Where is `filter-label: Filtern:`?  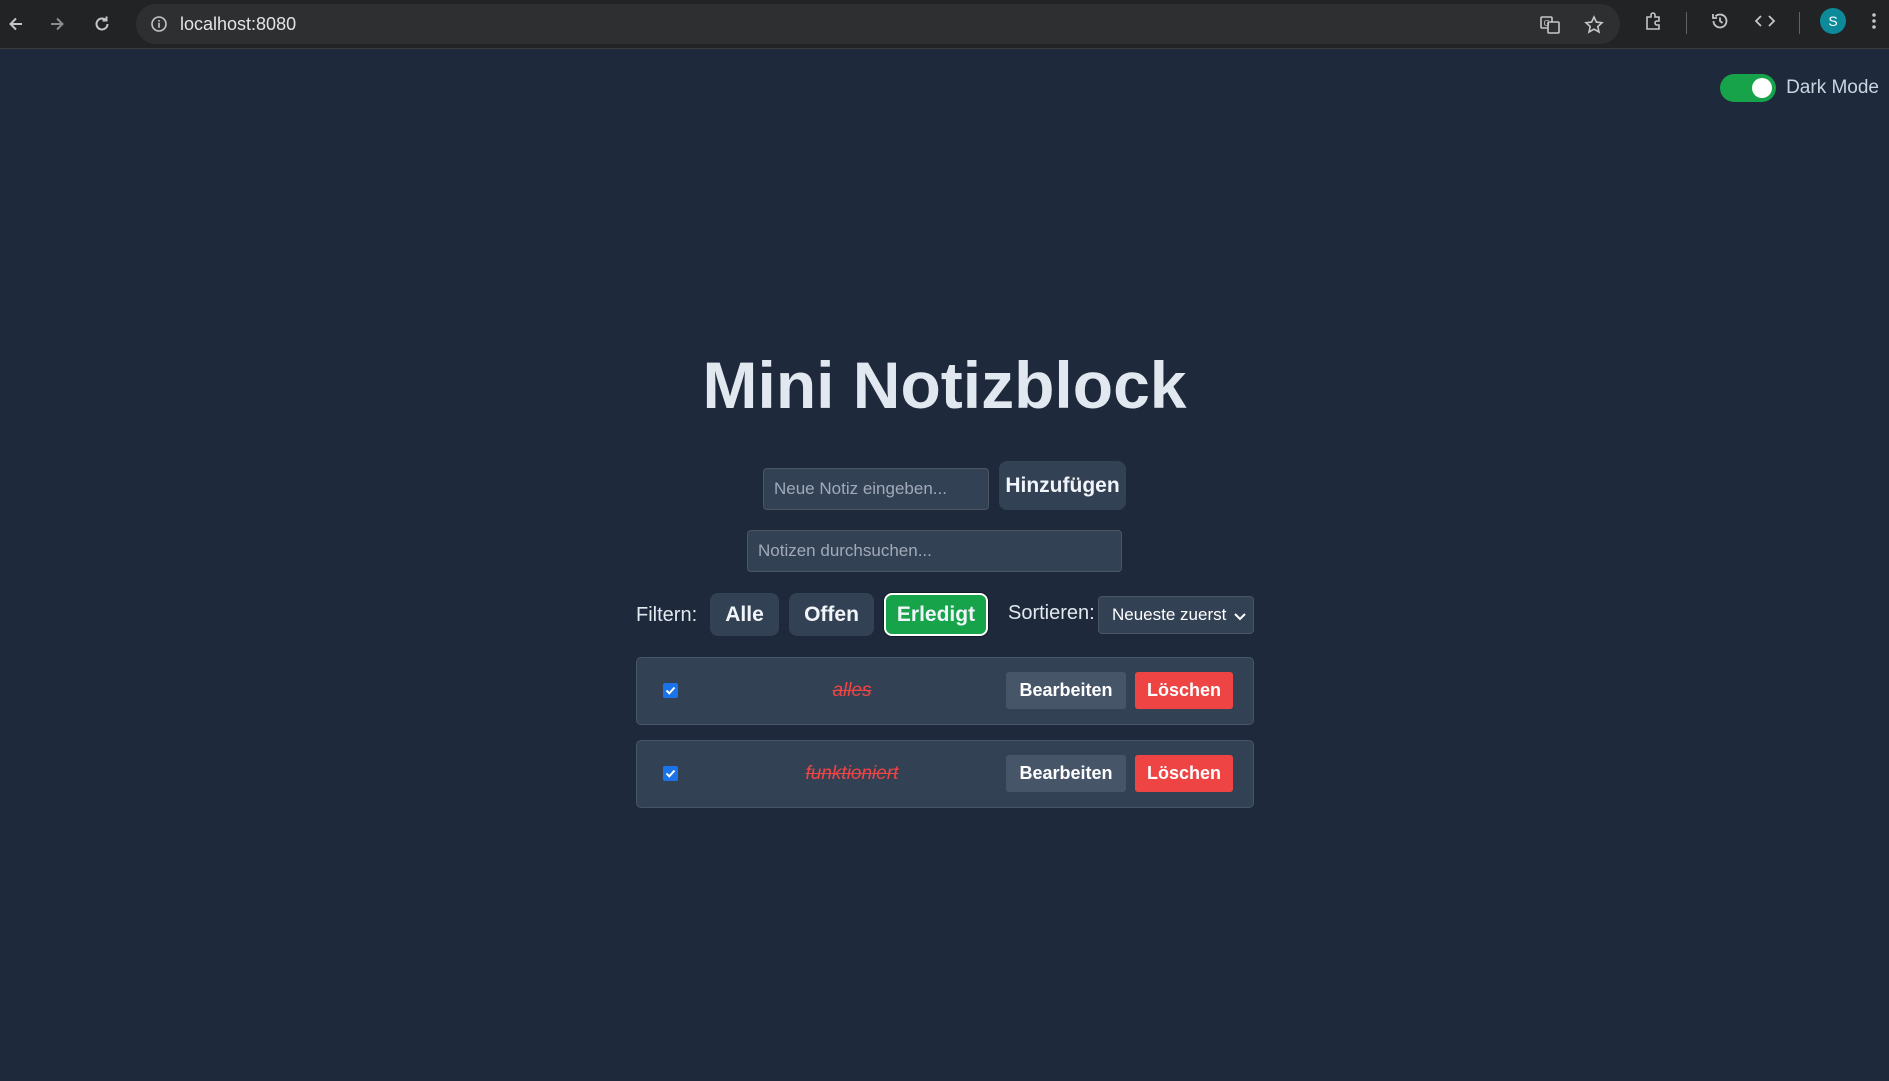 filter-label: Filtern: is located at coordinates (667, 615).